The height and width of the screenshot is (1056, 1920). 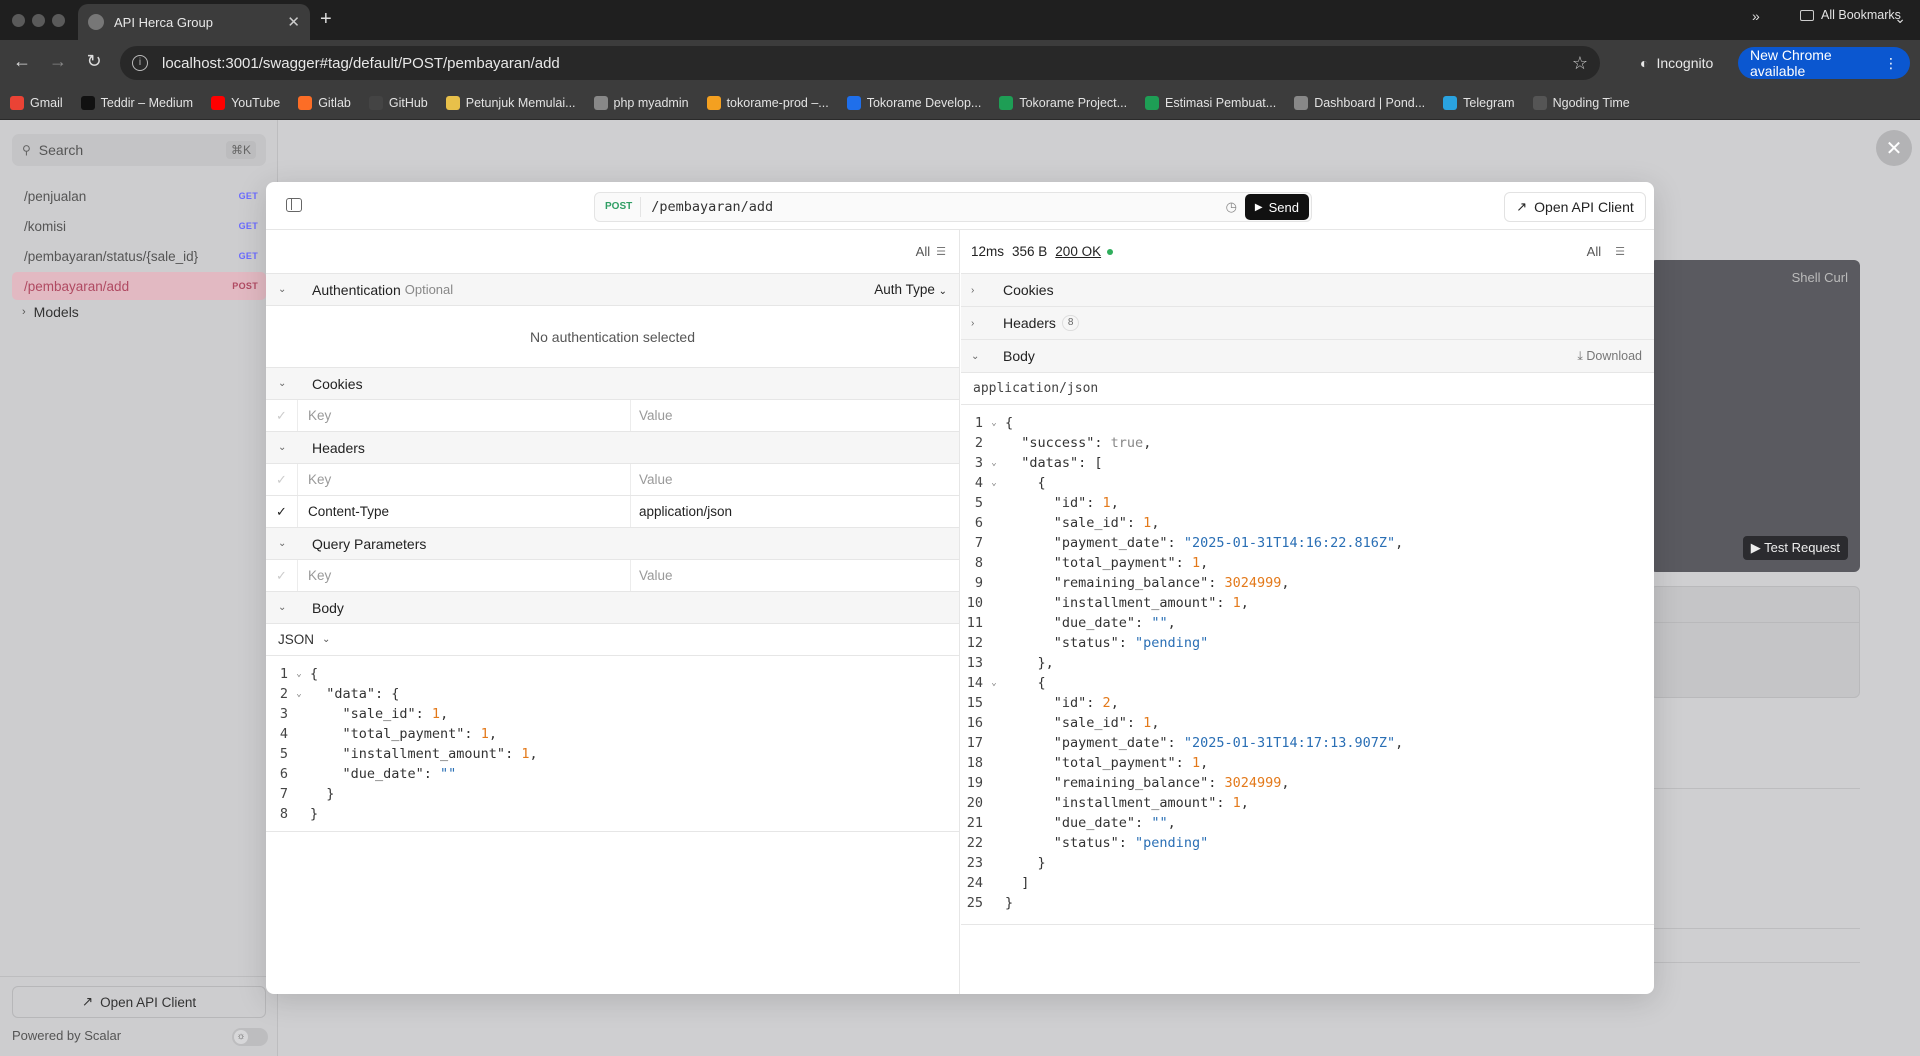 I want to click on query-parameters-section-header: ⌄ Query Parameters, so click(x=612, y=544).